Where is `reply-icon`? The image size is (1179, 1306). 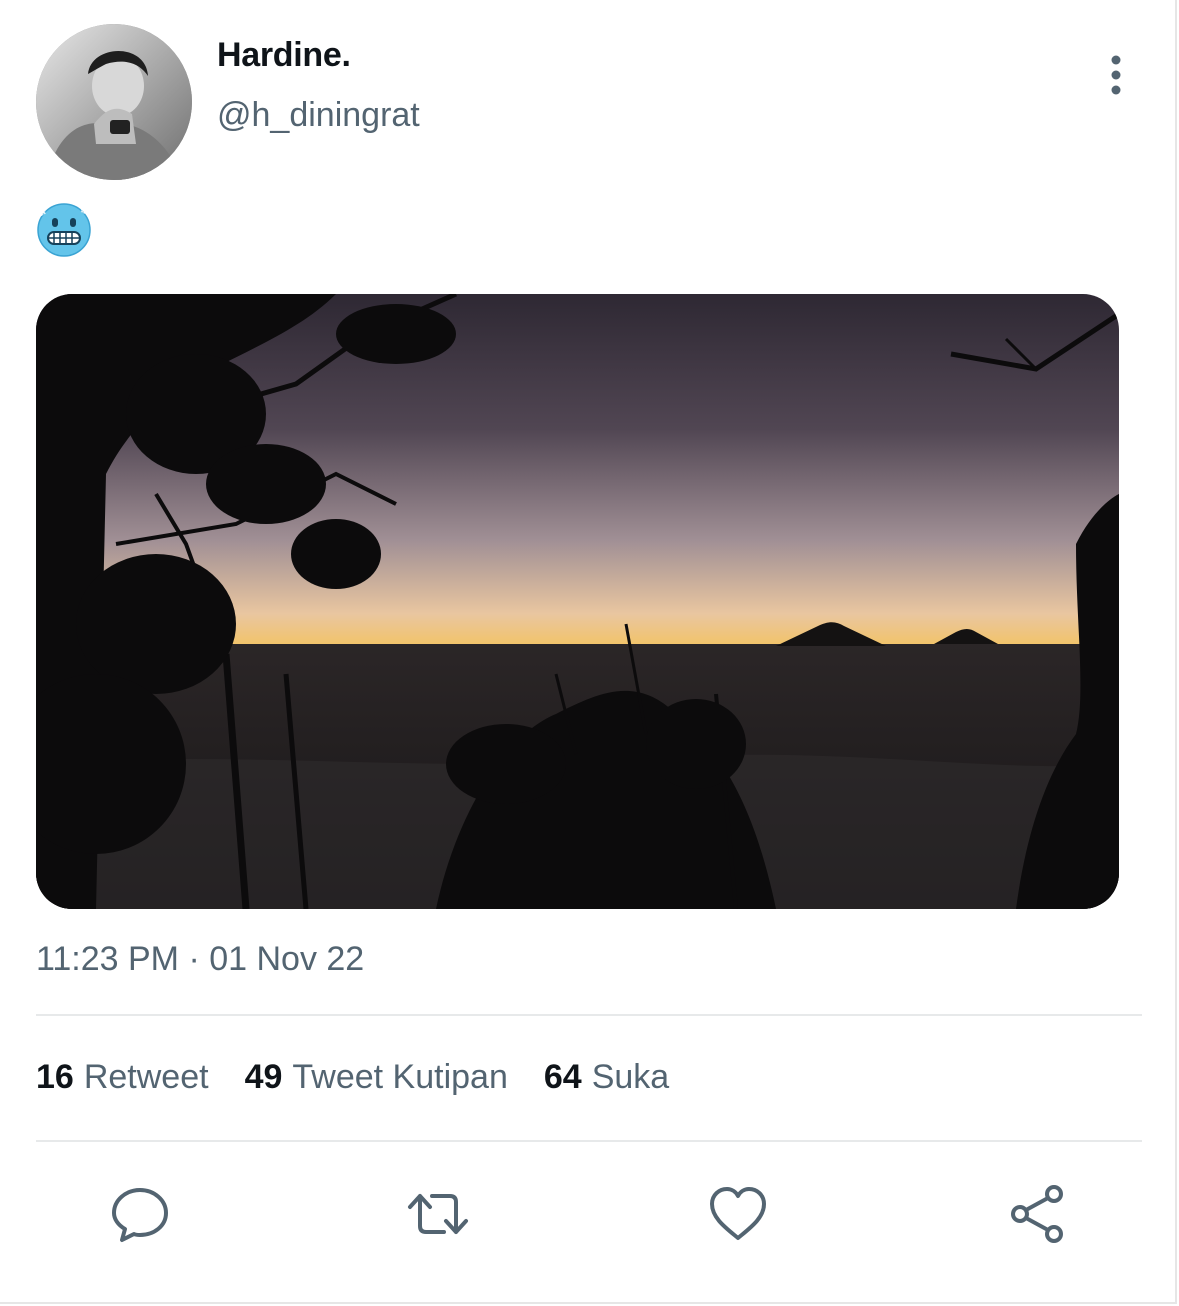
reply-icon is located at coordinates (140, 1214).